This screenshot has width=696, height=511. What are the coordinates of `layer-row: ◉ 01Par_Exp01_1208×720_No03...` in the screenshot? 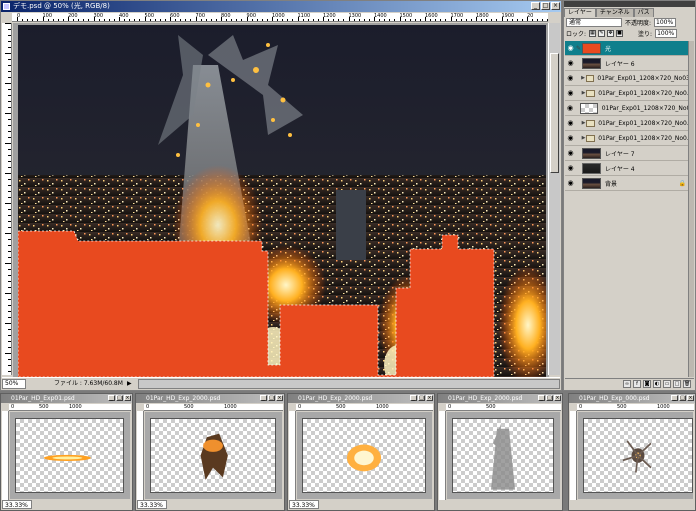 It's located at (627, 108).